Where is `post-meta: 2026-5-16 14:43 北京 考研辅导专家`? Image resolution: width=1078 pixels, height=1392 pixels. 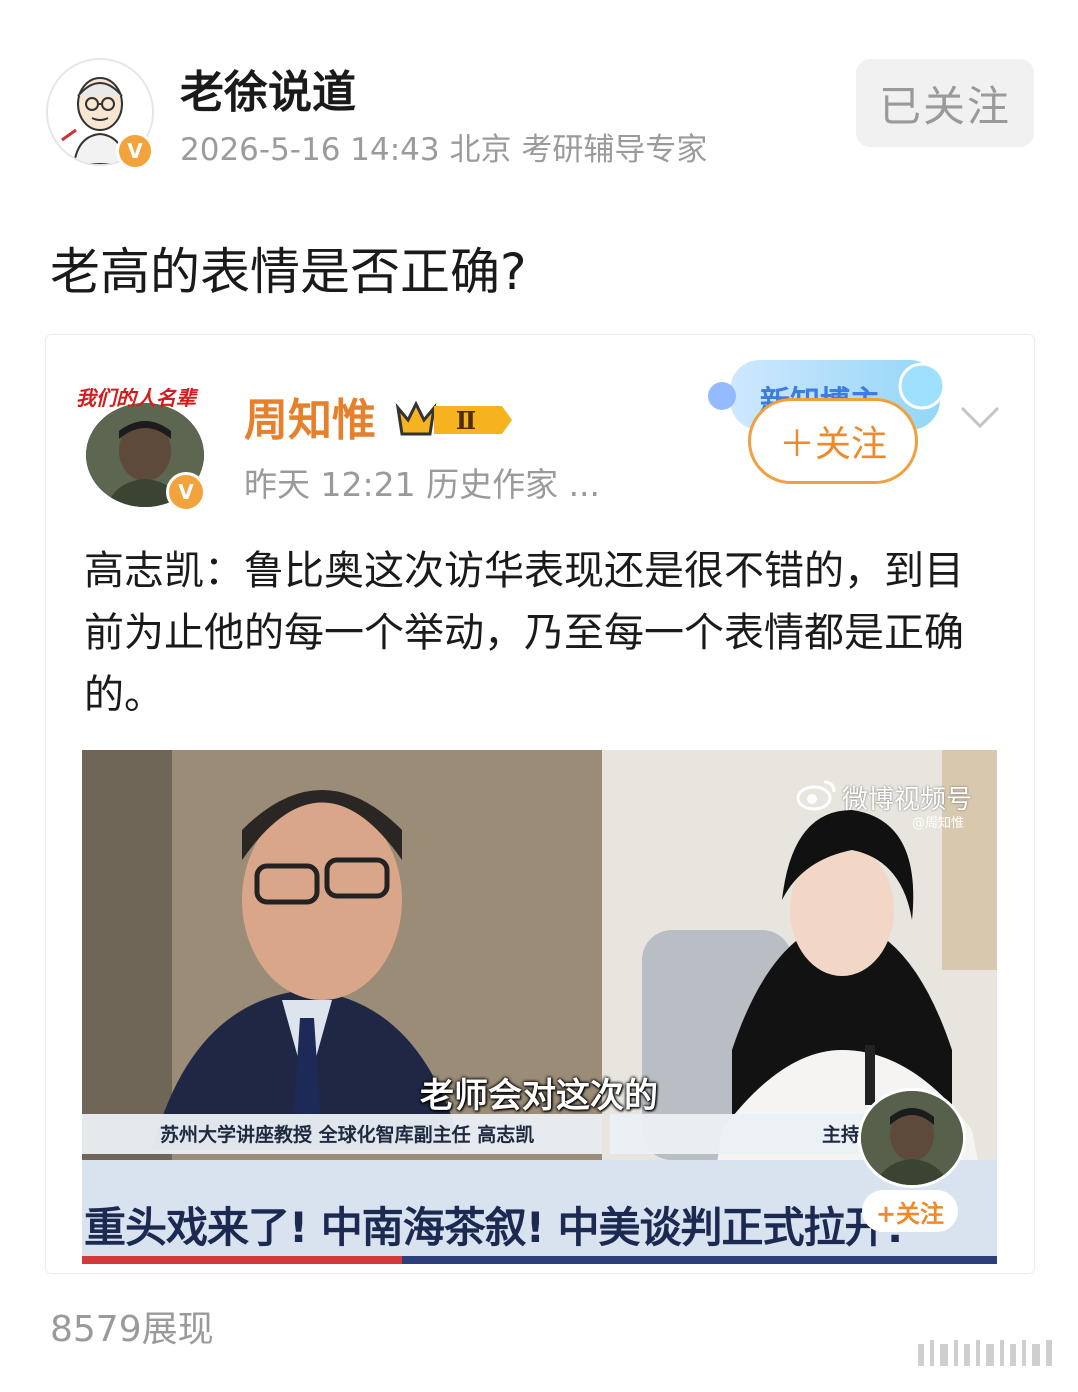
post-meta: 2026-5-16 14:43 北京 考研辅导专家 is located at coordinates (444, 150).